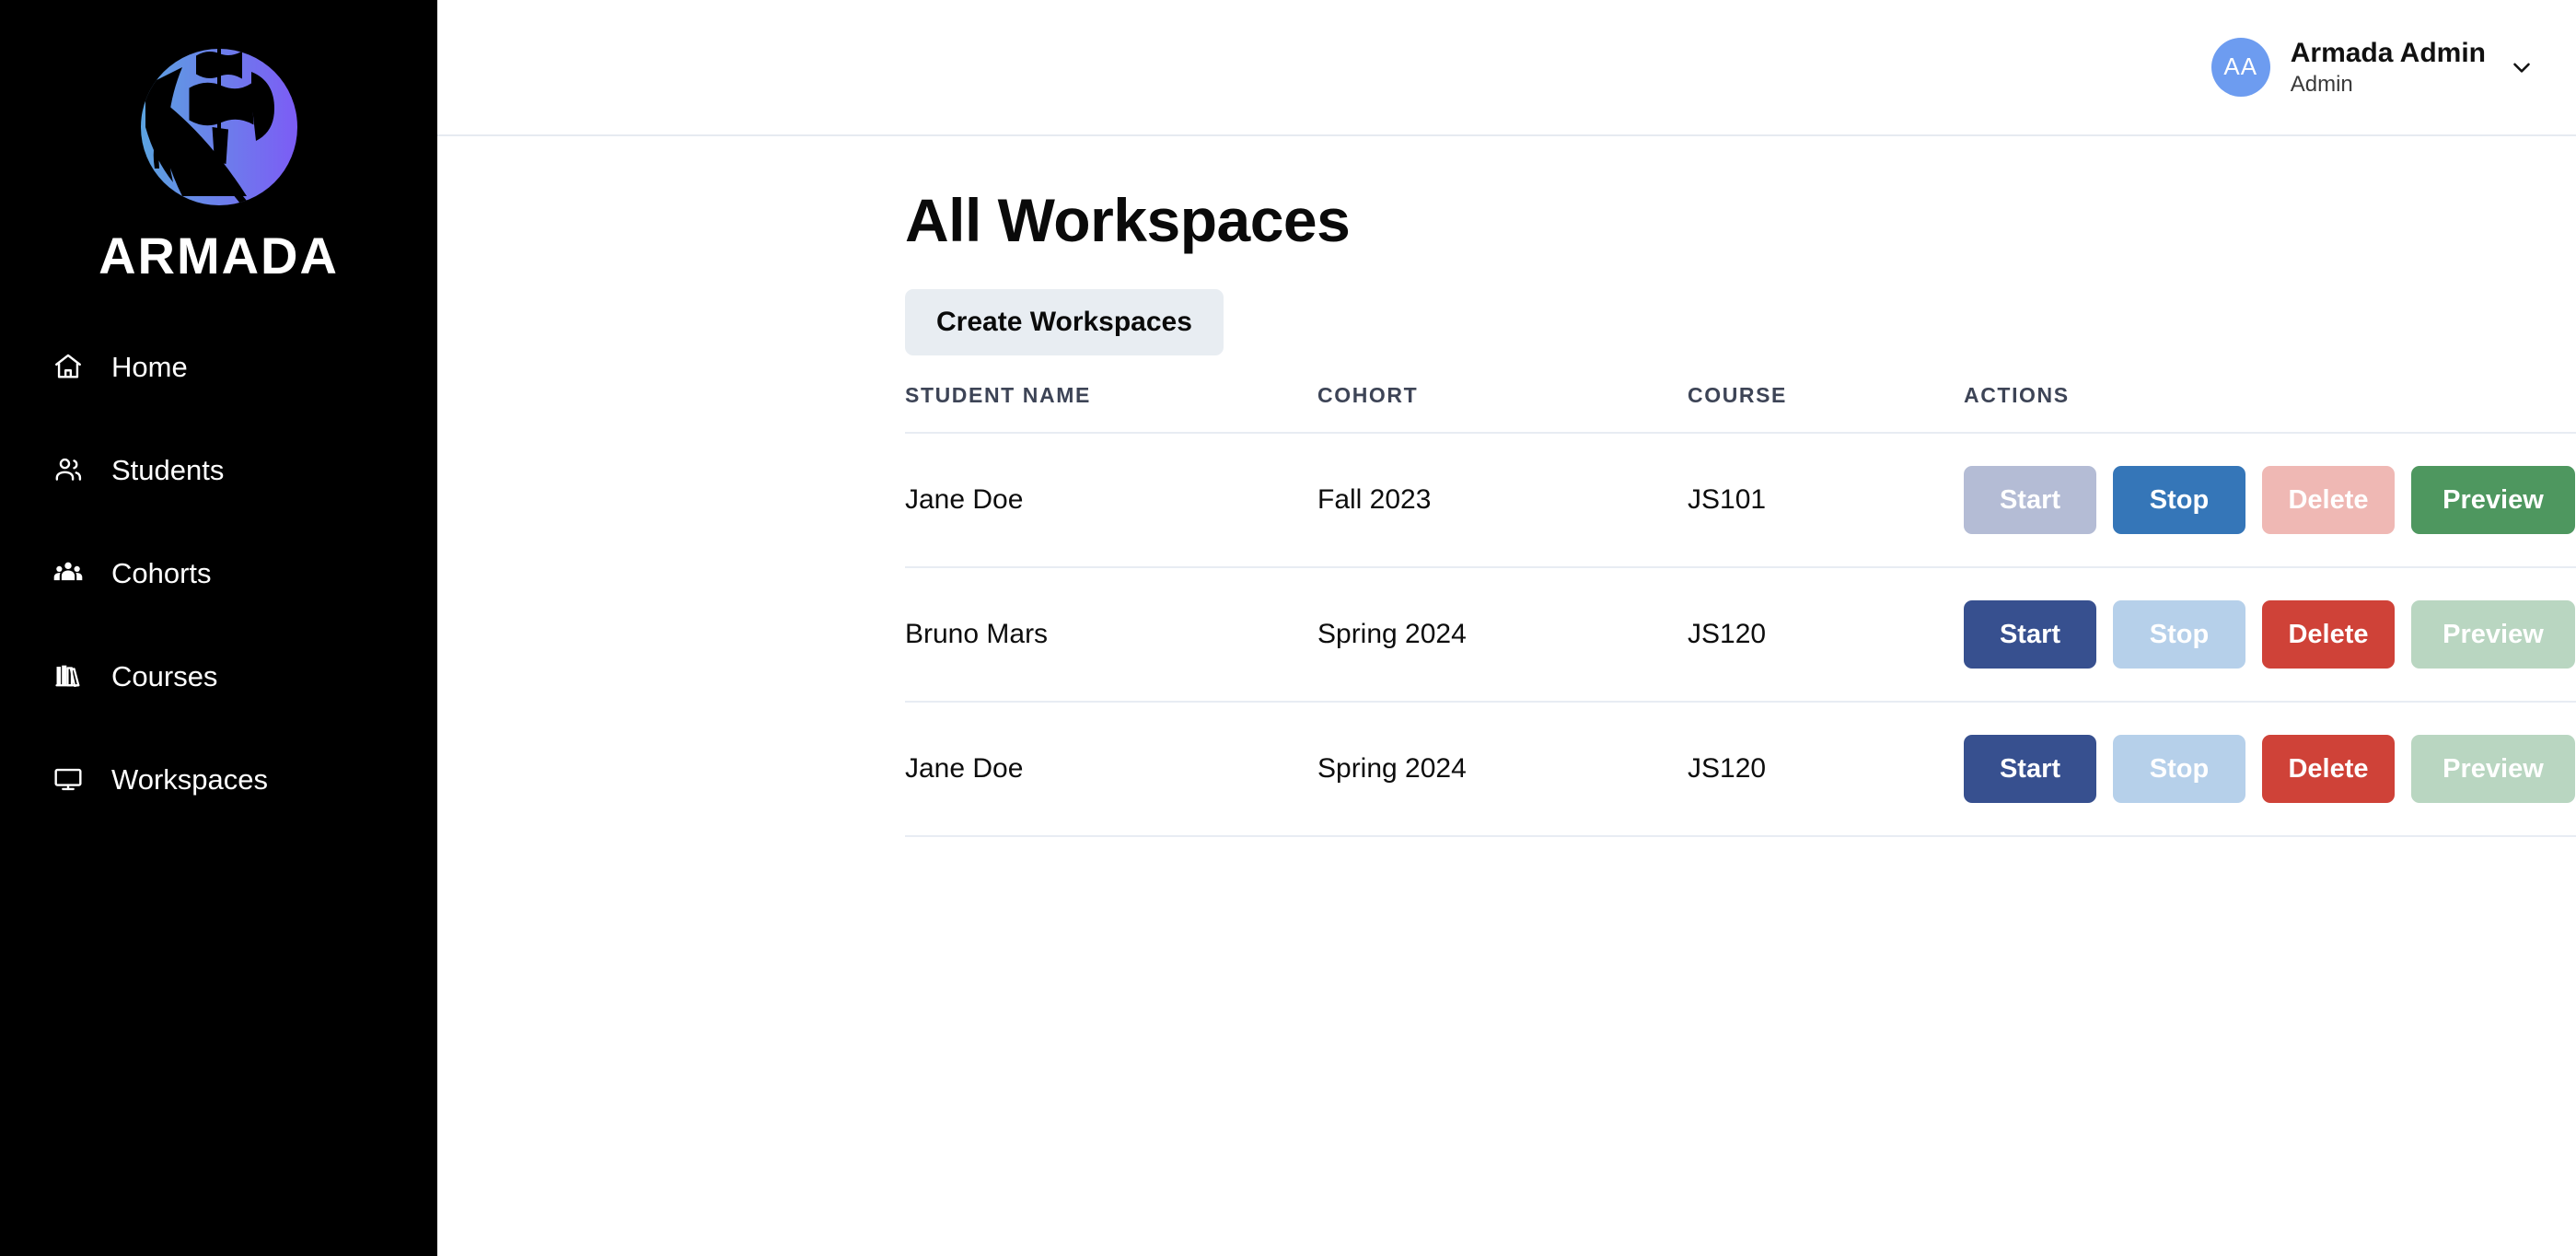  Describe the element at coordinates (2240, 67) in the screenshot. I see `avatar: AA` at that location.